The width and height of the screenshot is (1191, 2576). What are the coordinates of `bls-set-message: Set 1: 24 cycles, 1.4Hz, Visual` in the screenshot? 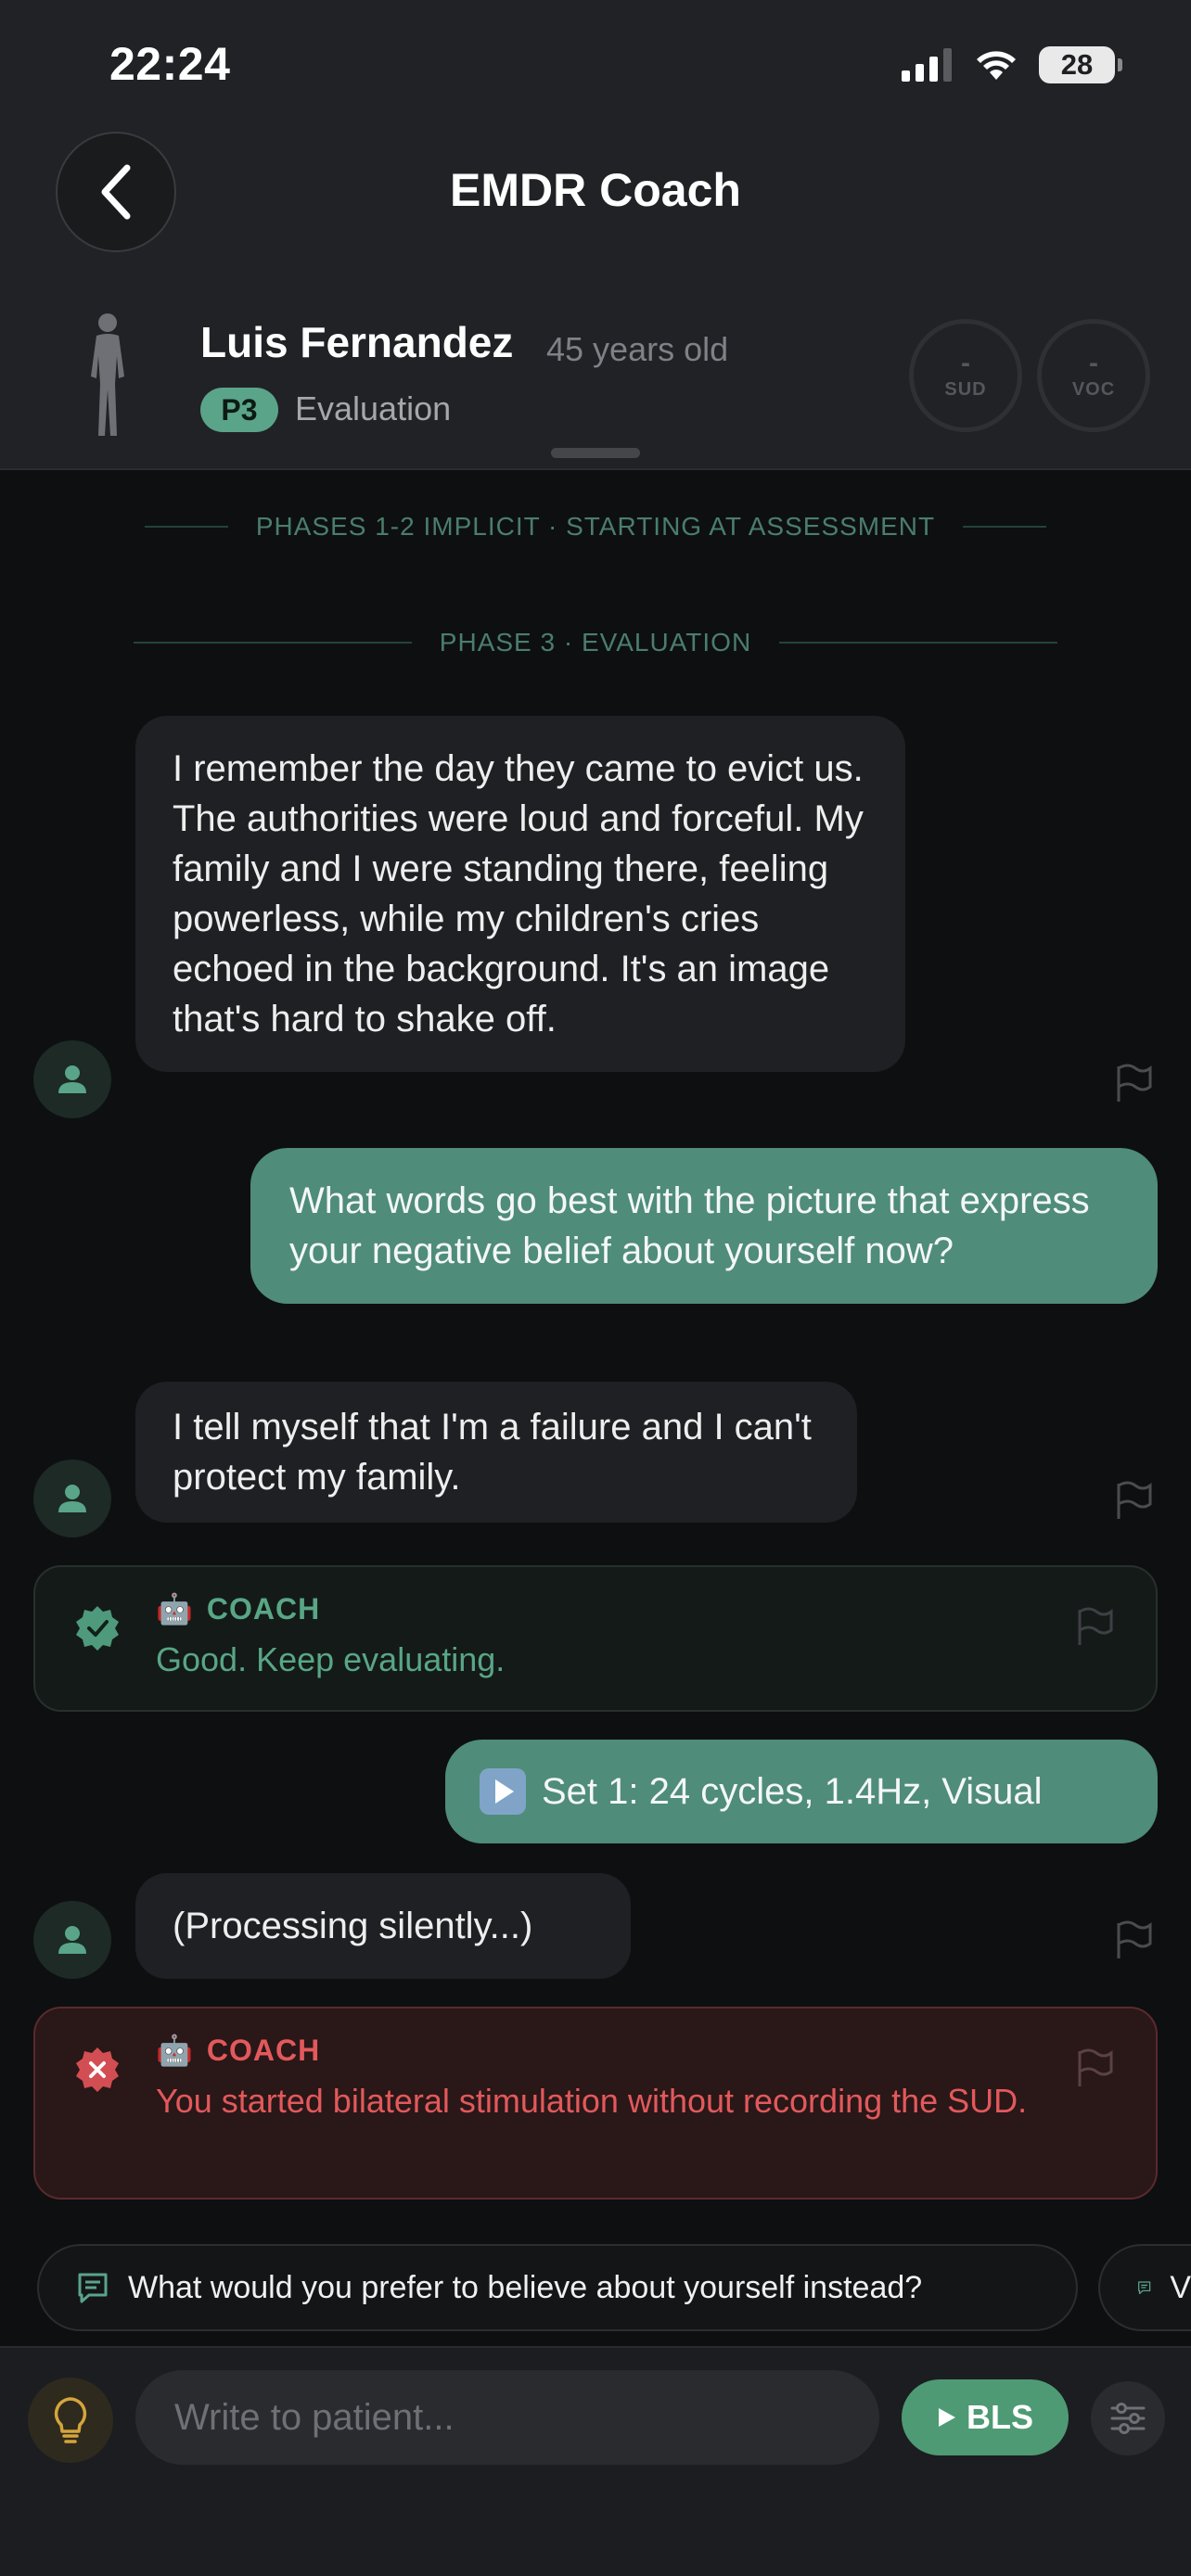 It's located at (801, 1792).